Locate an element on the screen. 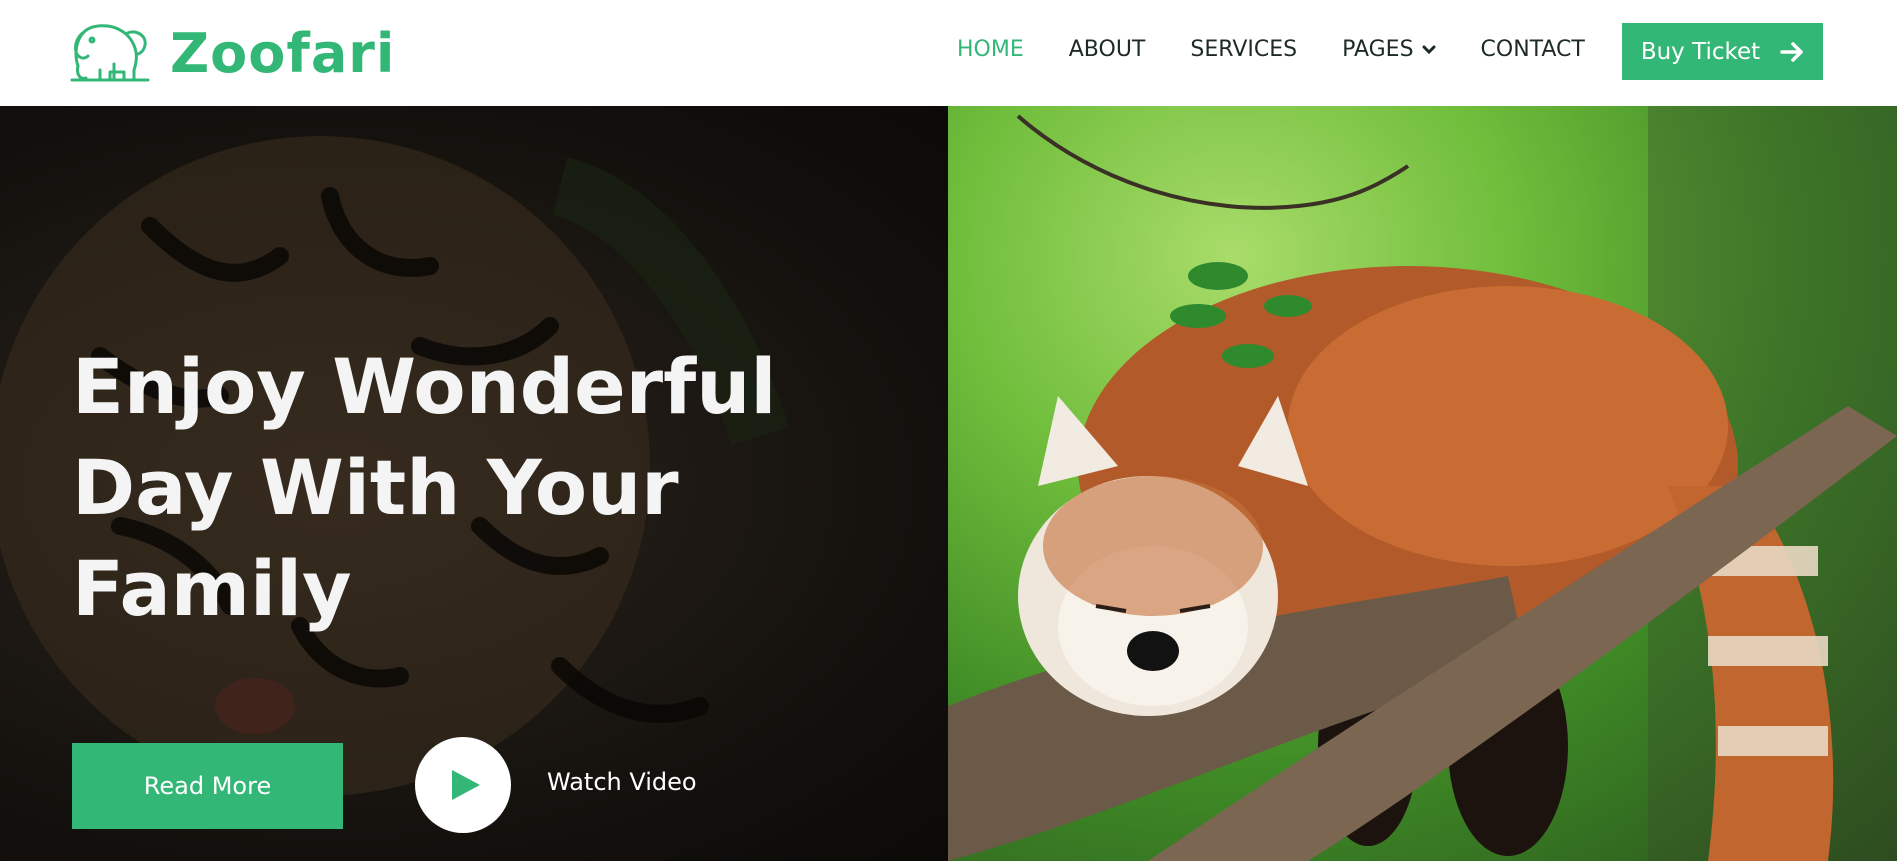 The image size is (1897, 861). main-nav: HOME ABOUT SERVICES PAGES CONTACT is located at coordinates (1293, 50).